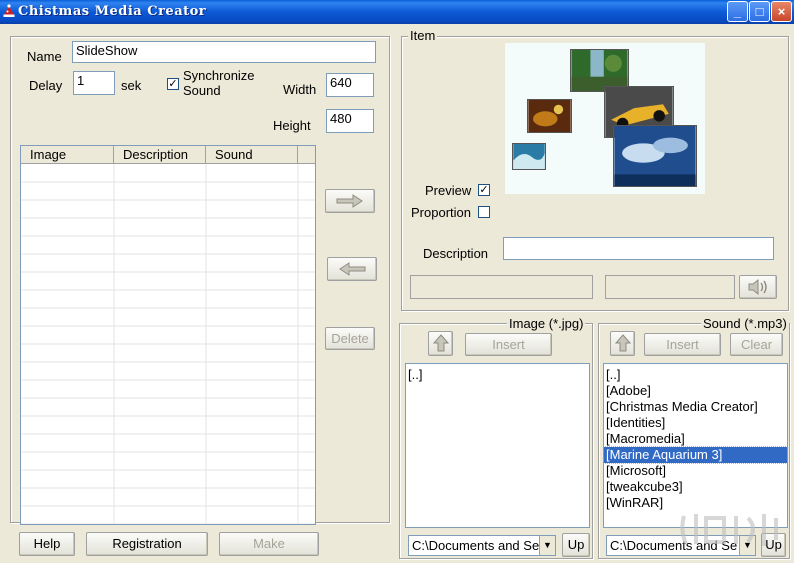  Describe the element at coordinates (655, 156) in the screenshot. I see `preview-thumb-clouds` at that location.